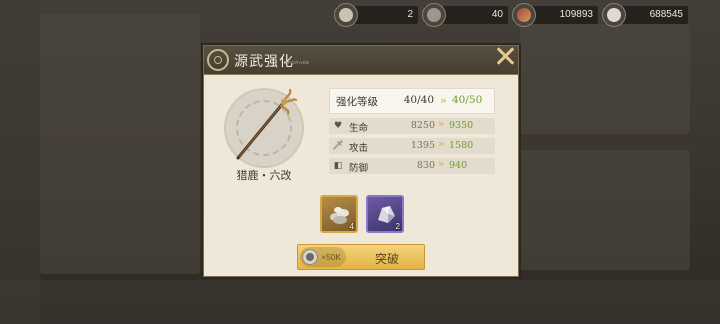 This screenshot has width=720, height=324. I want to click on stat-current: 8250, so click(422, 125).